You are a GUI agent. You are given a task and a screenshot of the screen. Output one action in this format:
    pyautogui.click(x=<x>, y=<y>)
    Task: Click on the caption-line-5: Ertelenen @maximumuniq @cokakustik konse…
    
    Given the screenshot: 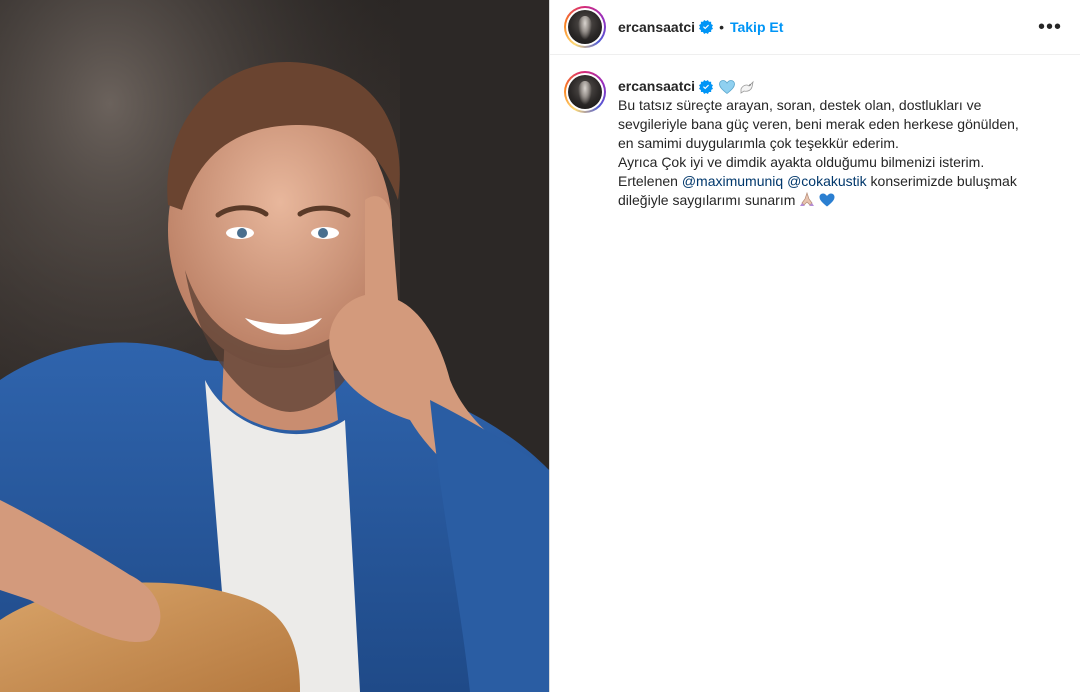 What is the action you would take?
    pyautogui.click(x=828, y=181)
    